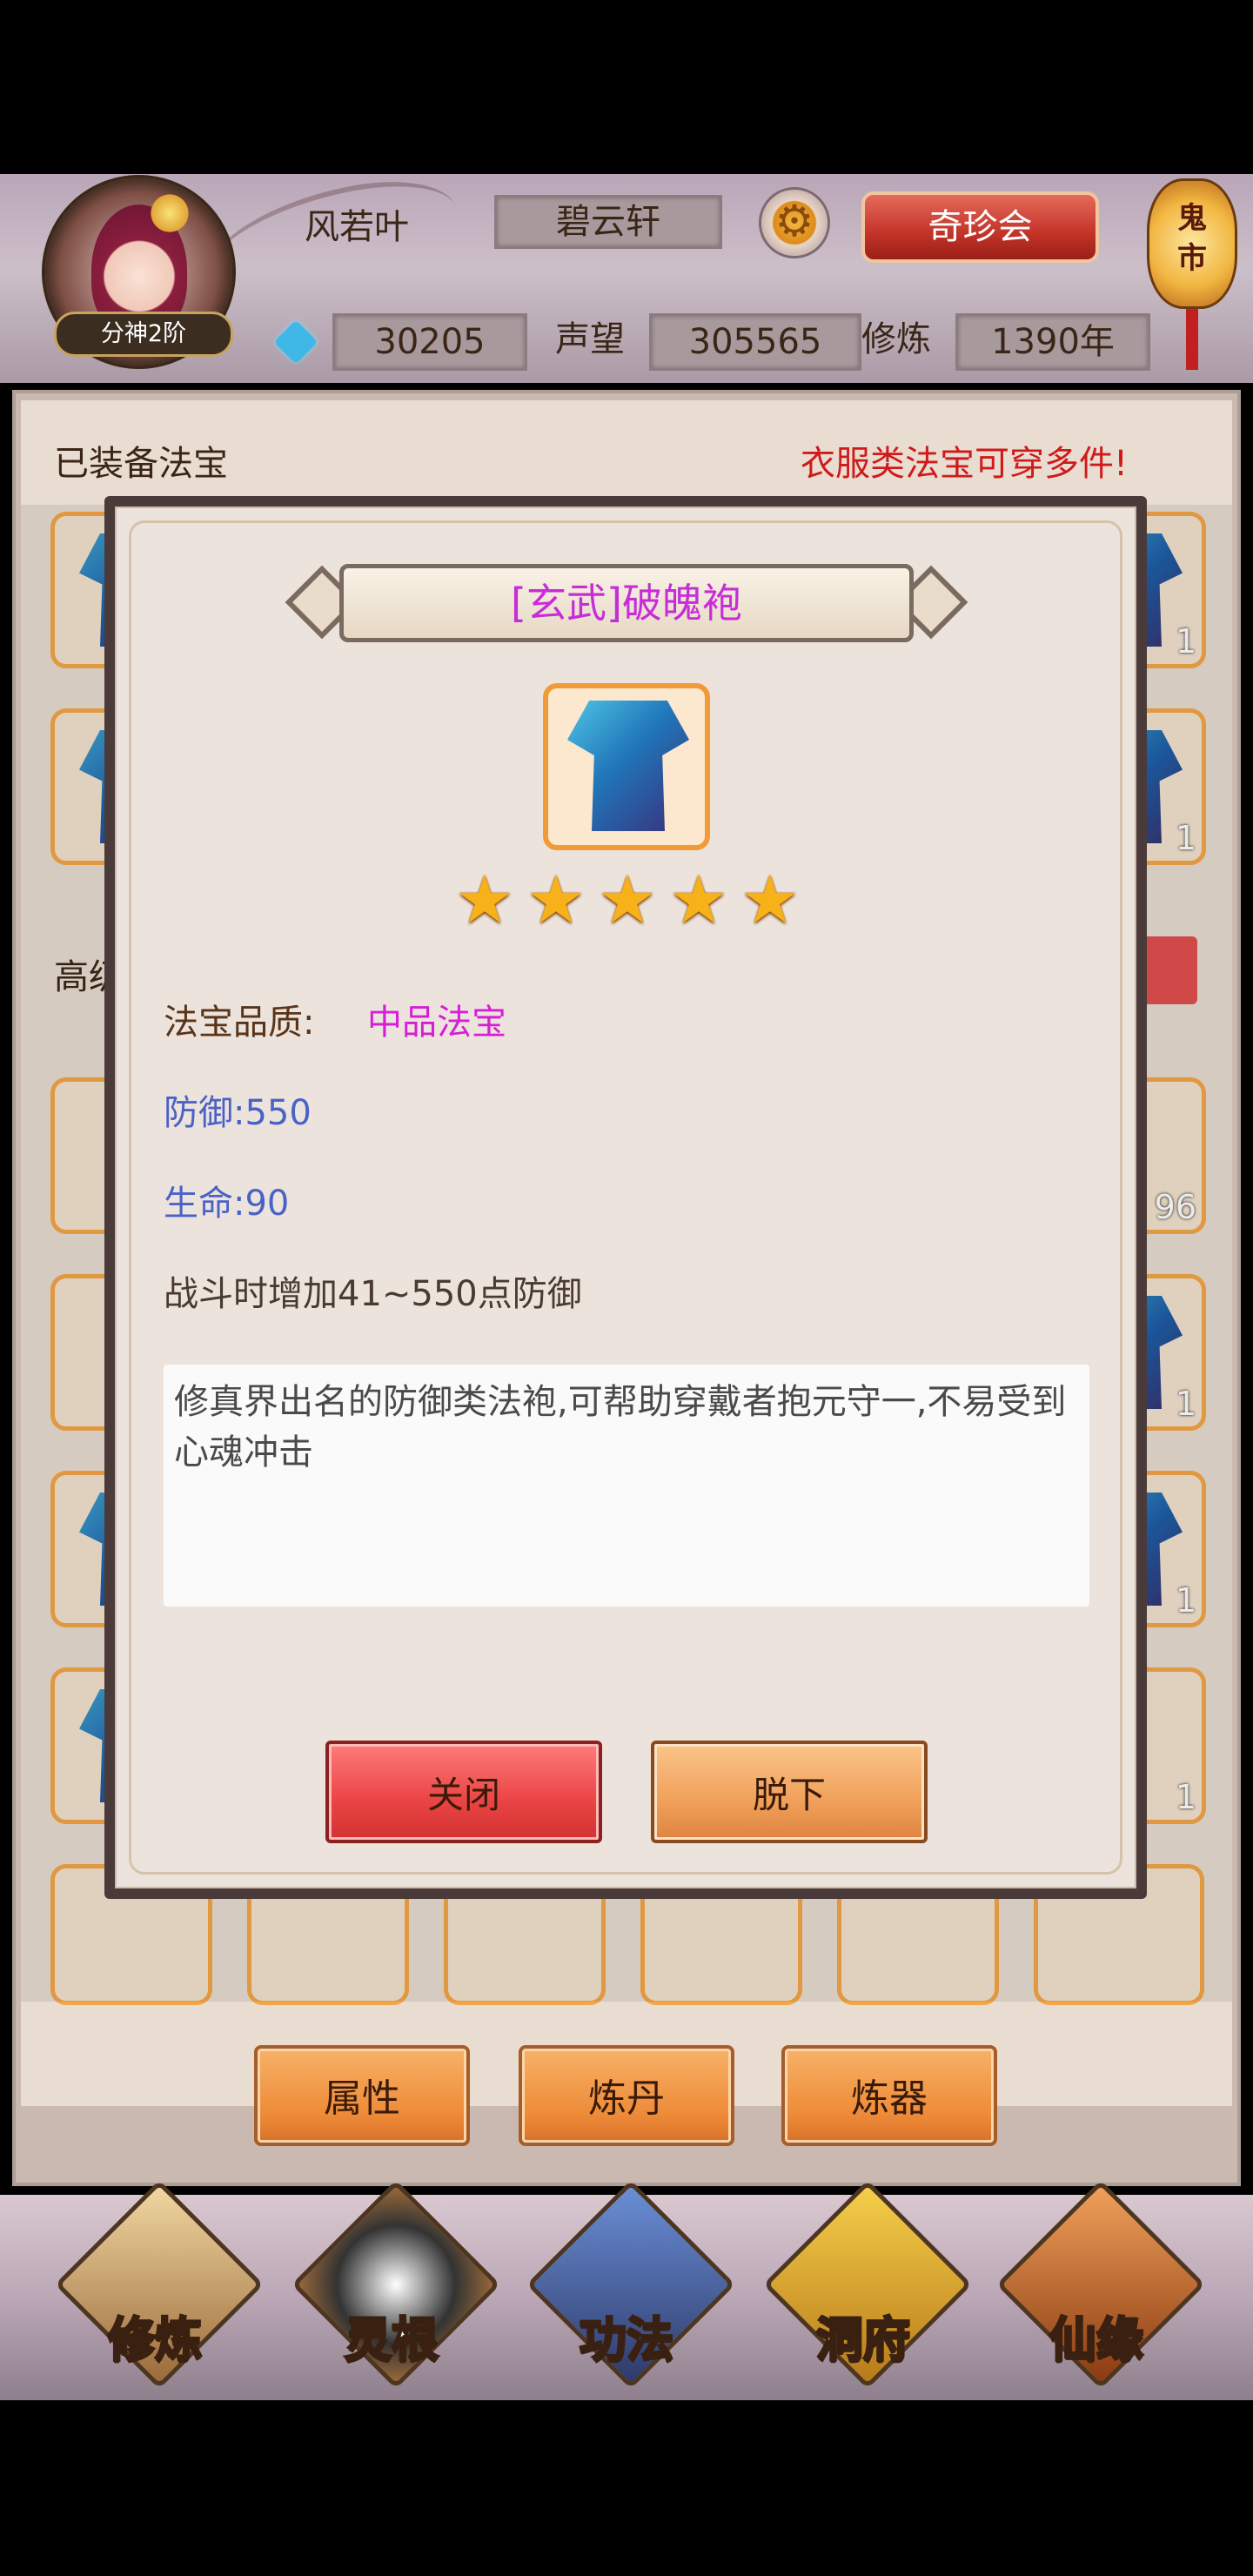 The image size is (1253, 2576). Describe the element at coordinates (980, 227) in the screenshot. I see `qizhen-button: 奇珍会` at that location.